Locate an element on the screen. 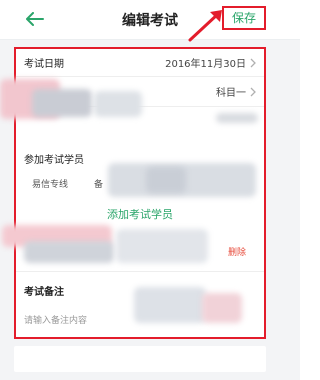 The image size is (320, 380). add-participant-button: 添加考试学员 is located at coordinates (140, 214).